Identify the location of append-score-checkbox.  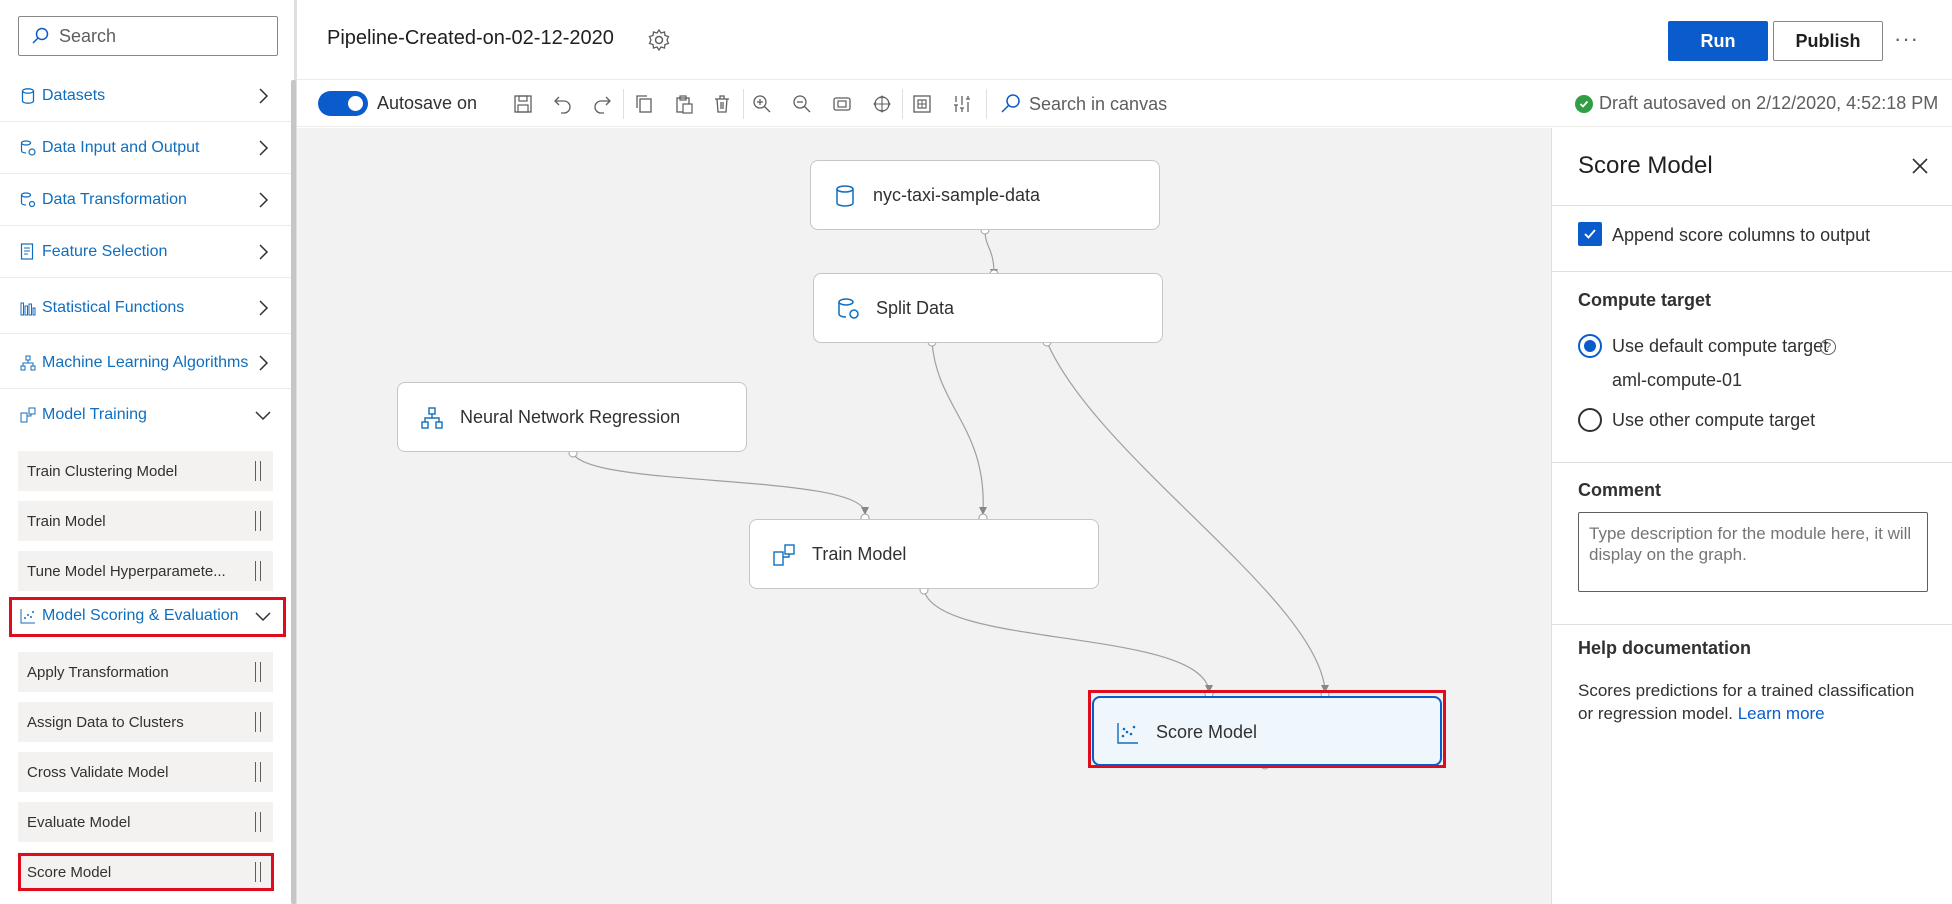
(1590, 234).